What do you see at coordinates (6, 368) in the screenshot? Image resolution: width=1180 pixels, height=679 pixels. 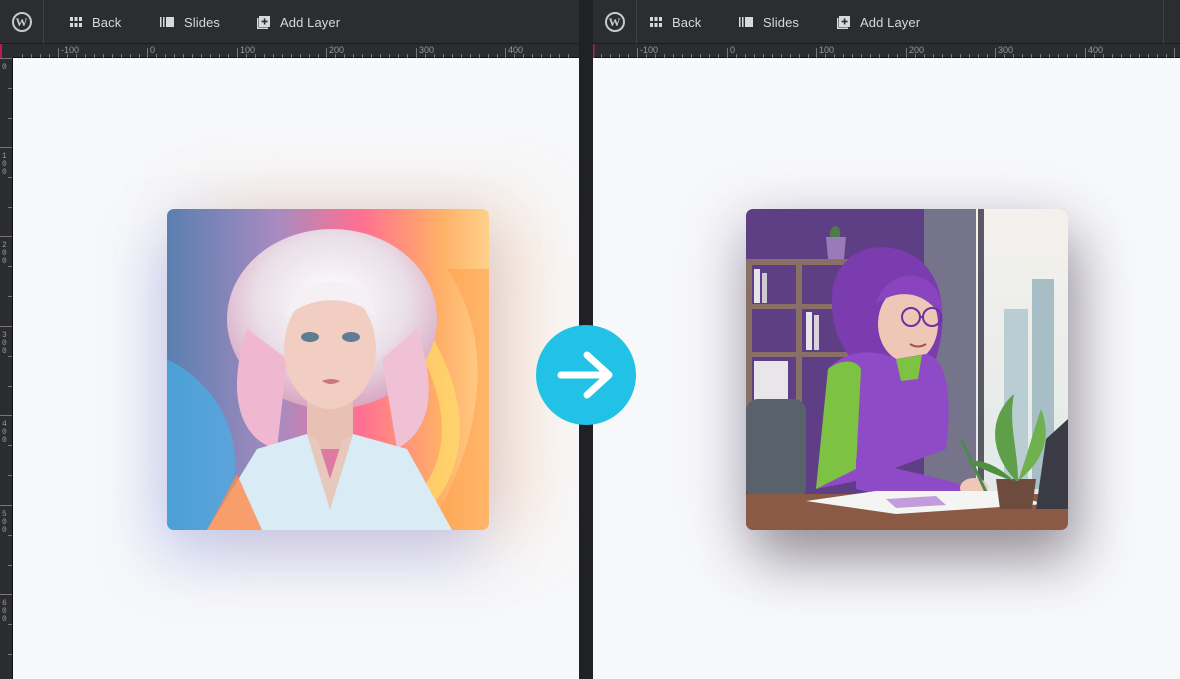 I see `vertical-ruler: 0 100 200 300 400 500 600` at bounding box center [6, 368].